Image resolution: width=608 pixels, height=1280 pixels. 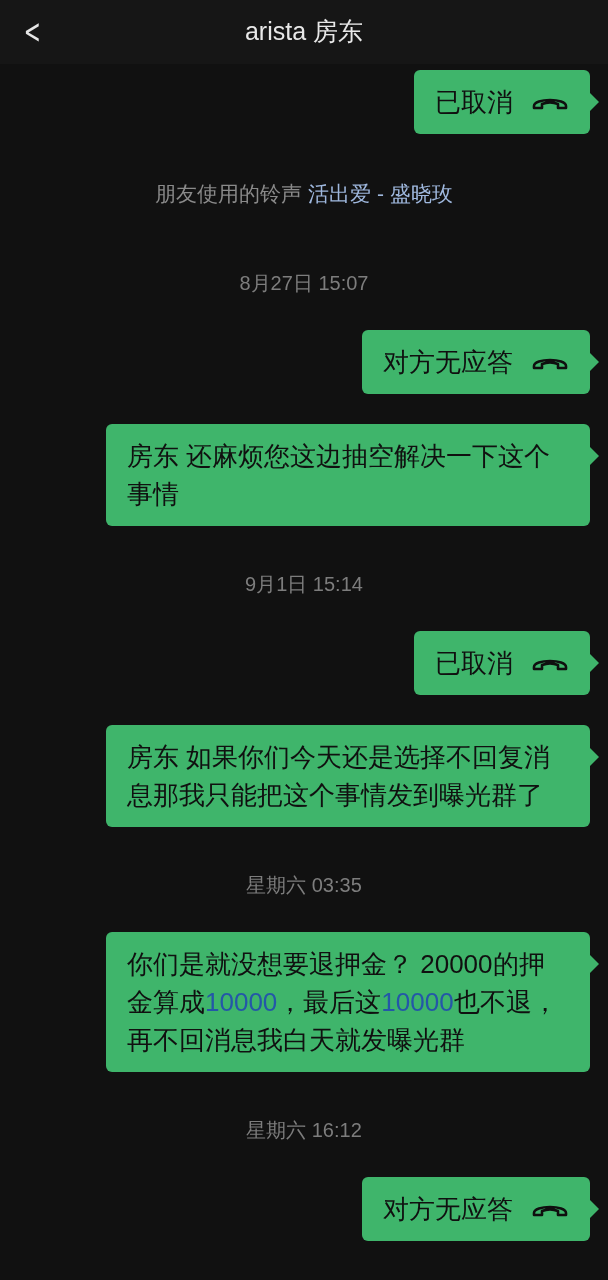 I want to click on ringtone-notice: 朋友使用的铃声 活出爱 - 盛晓玫, so click(x=304, y=194).